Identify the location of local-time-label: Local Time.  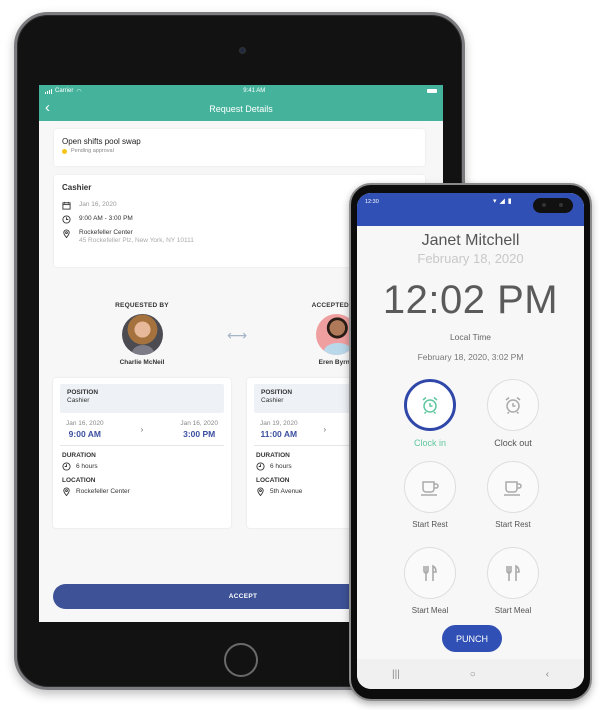
(470, 337).